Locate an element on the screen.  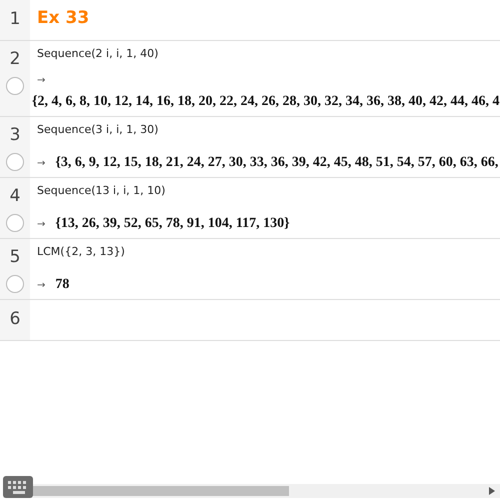
cas-output: 78 is located at coordinates (62, 285).